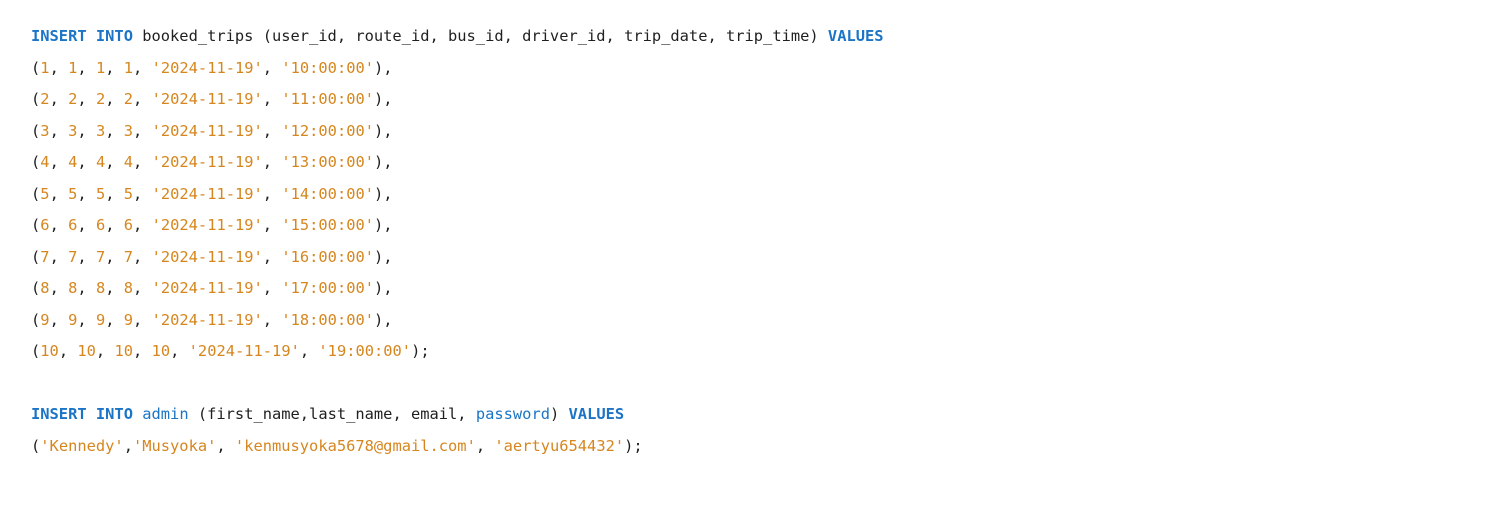 This screenshot has height=507, width=1491. I want to click on code-token: '11:00:00', so click(328, 99).